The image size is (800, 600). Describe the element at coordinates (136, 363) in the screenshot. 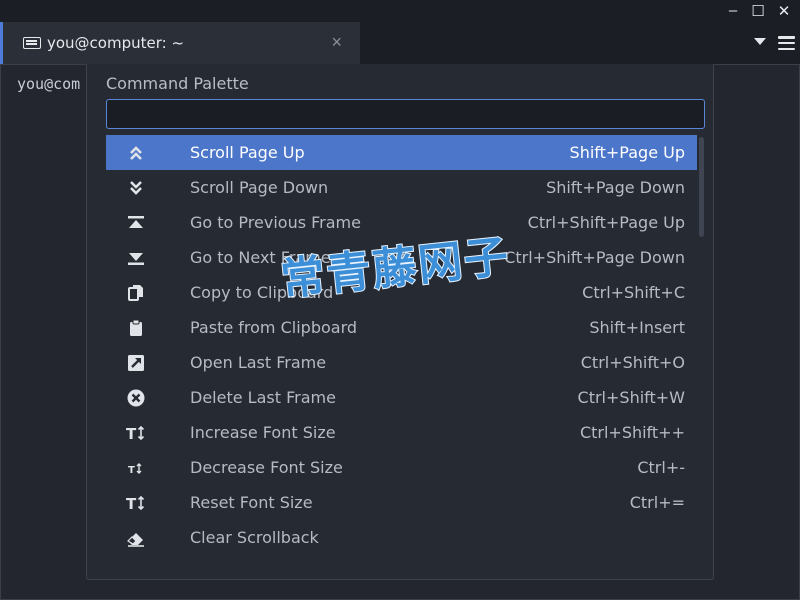

I see `open-external-icon` at that location.